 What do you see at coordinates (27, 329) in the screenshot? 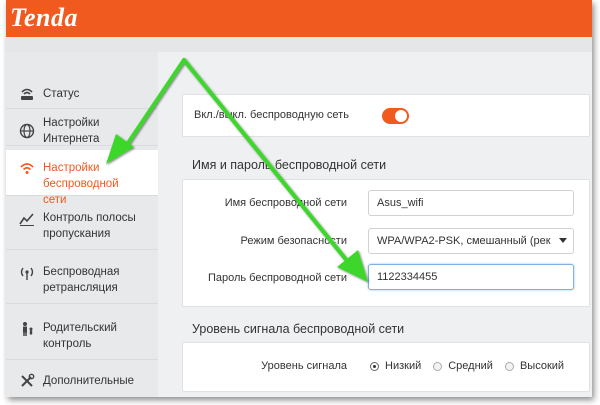
I see `parental-icon` at bounding box center [27, 329].